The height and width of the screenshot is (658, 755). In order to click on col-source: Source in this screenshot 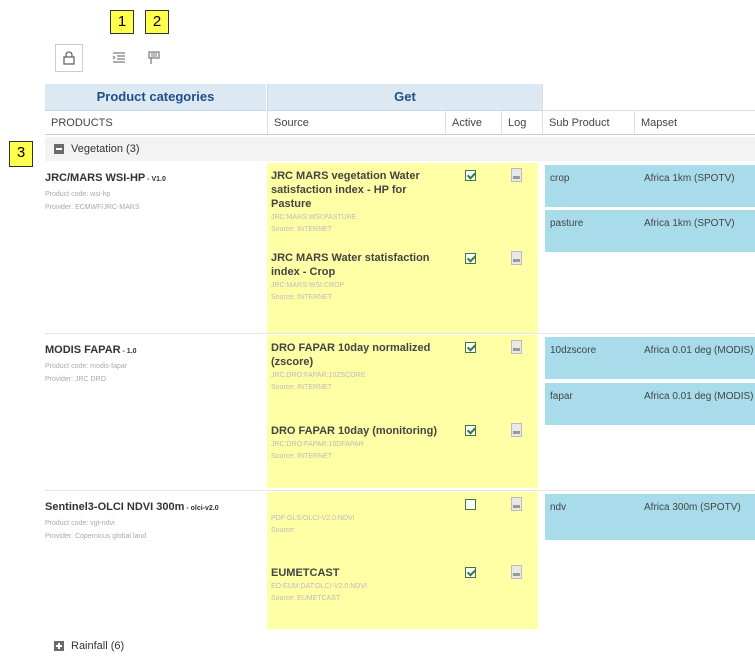, I will do `click(356, 123)`.